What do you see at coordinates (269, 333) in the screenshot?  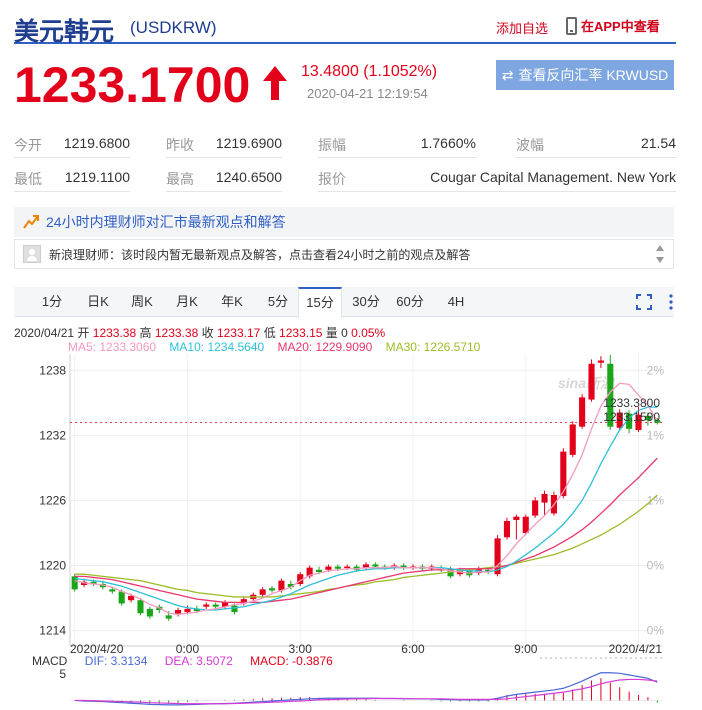 I see `ohlc-low-label: 低` at bounding box center [269, 333].